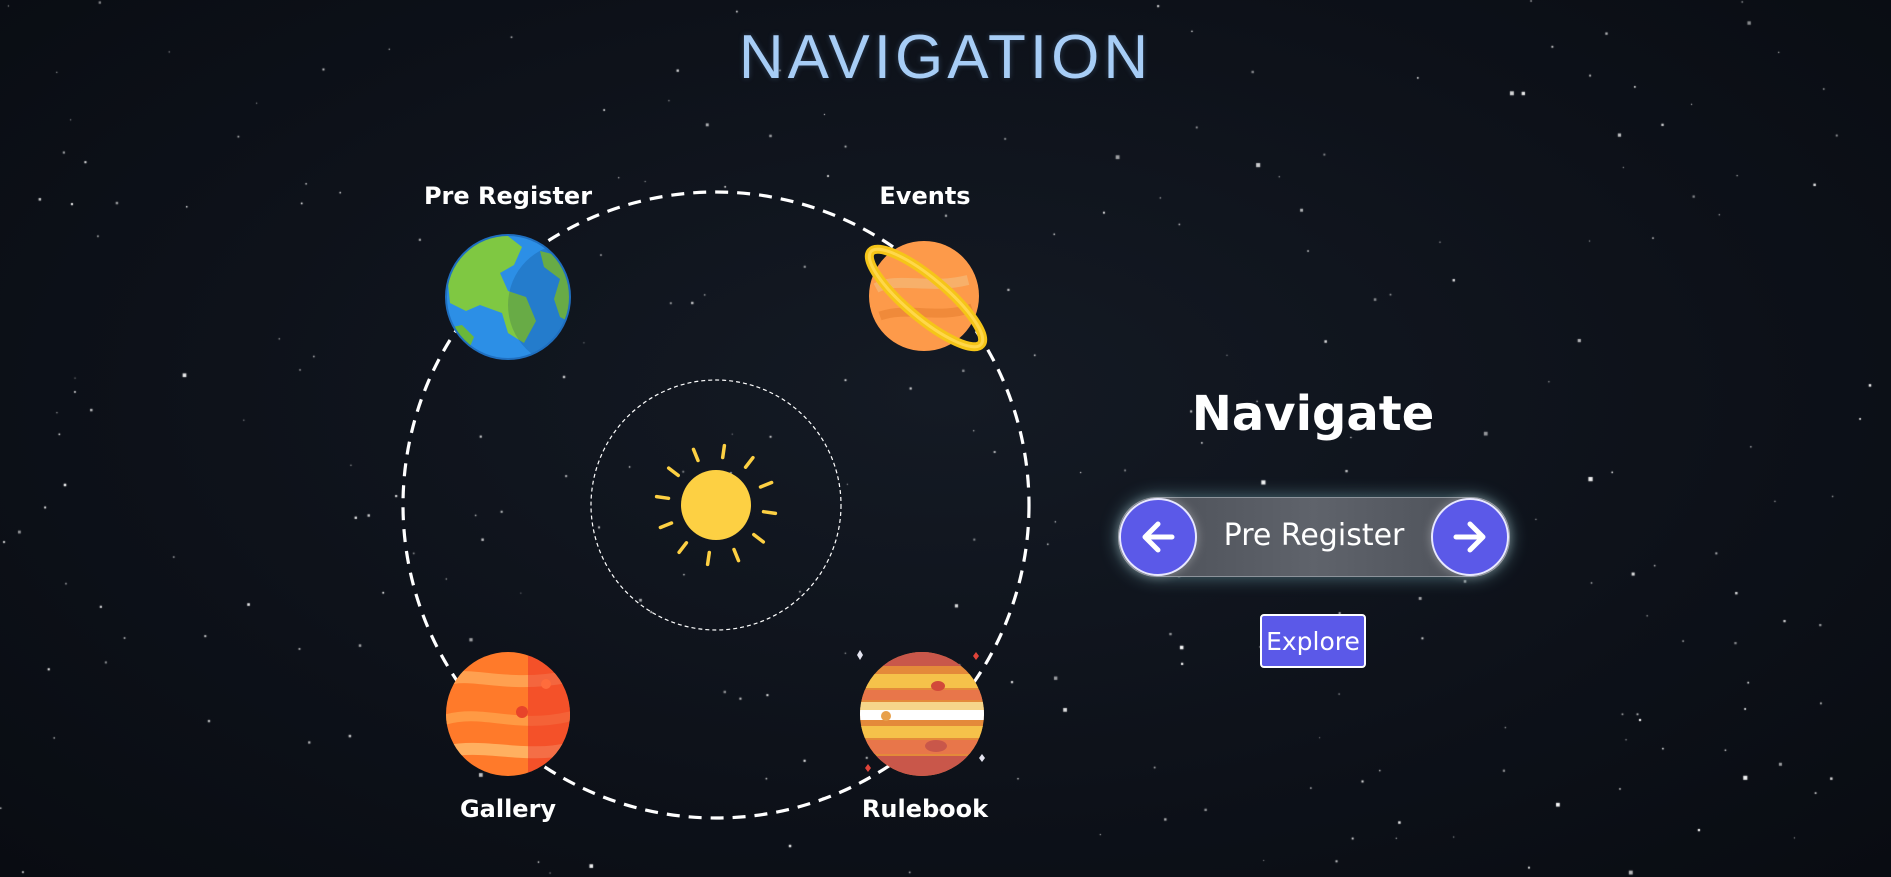 This screenshot has width=1891, height=877. I want to click on navigate-heading: Navigate, so click(1313, 414).